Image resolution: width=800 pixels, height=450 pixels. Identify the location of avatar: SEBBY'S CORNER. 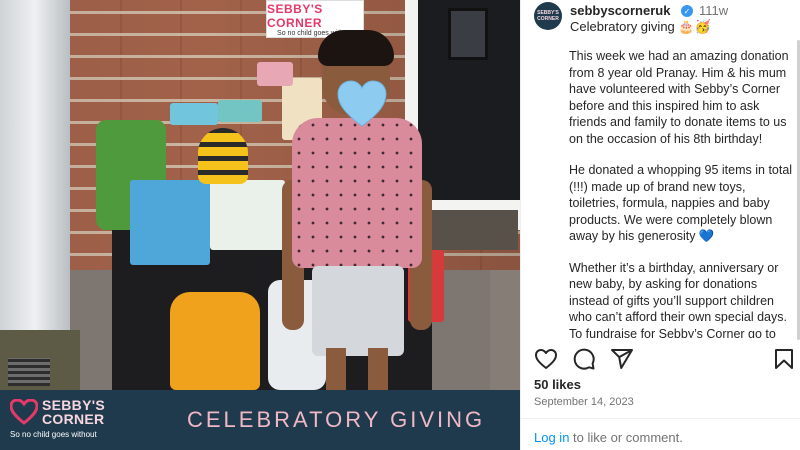
(548, 16).